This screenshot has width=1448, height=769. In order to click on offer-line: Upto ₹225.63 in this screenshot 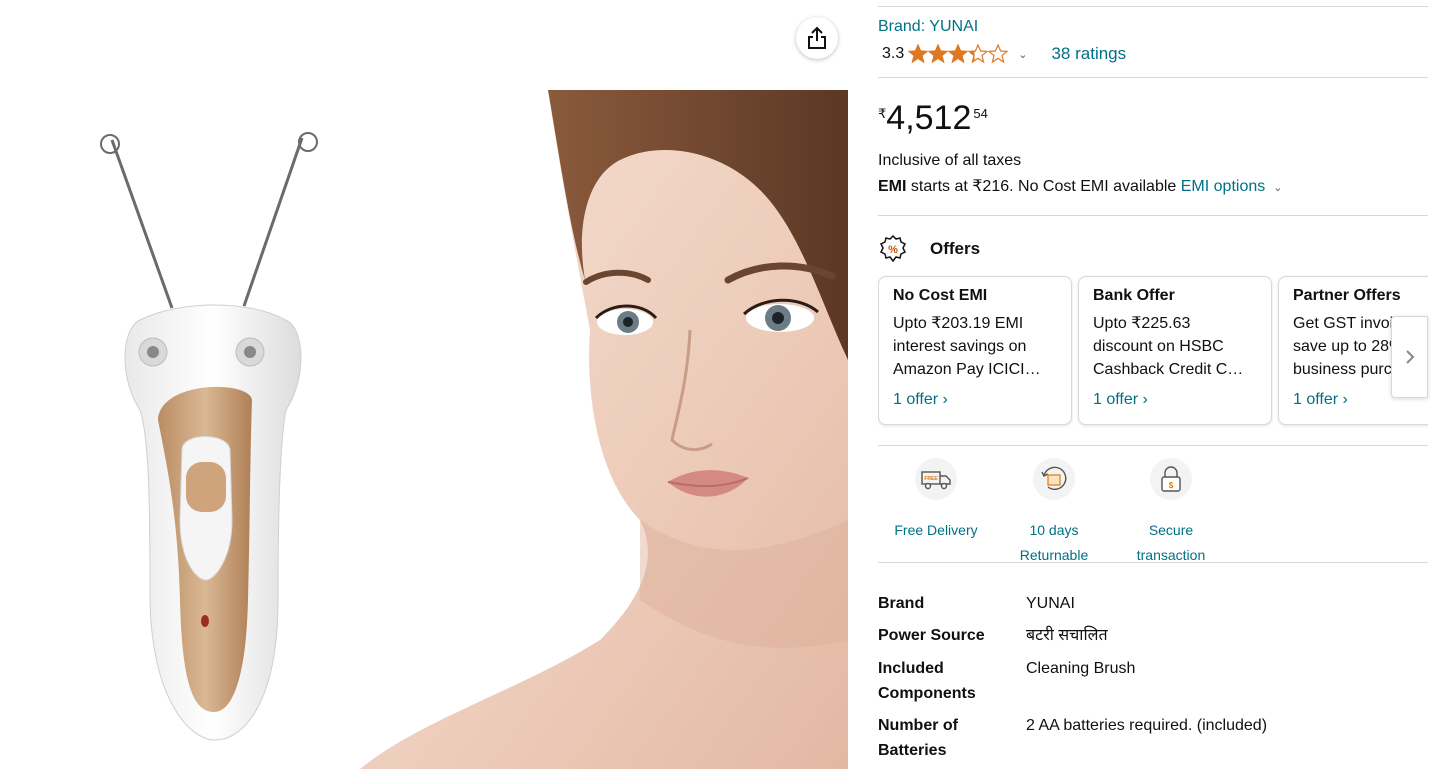, I will do `click(1142, 323)`.